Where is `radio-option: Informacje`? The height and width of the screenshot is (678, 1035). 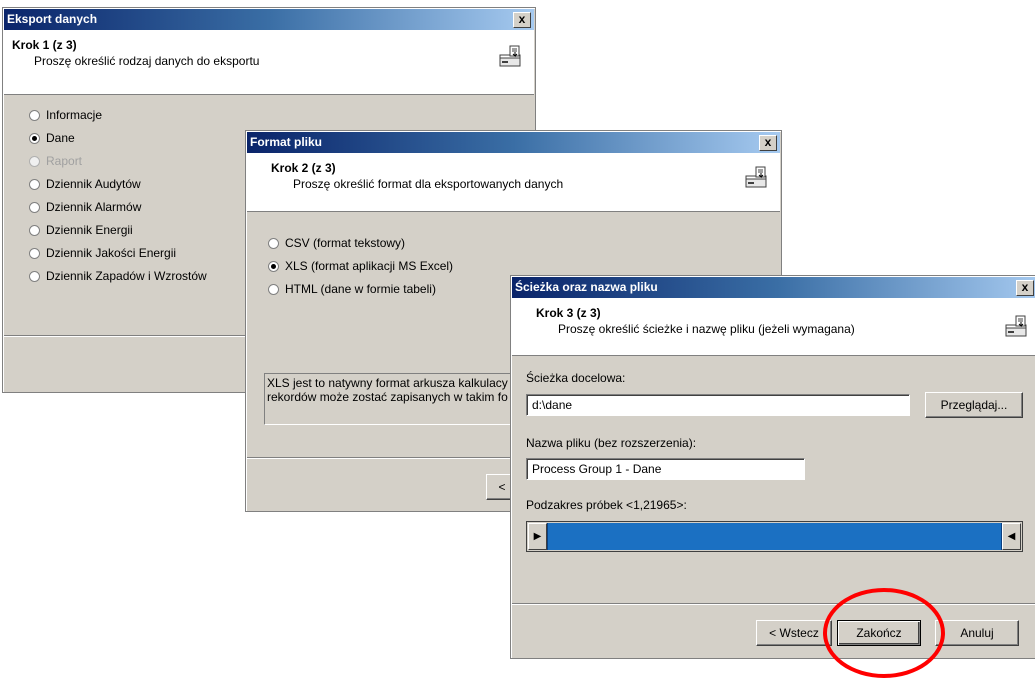 radio-option: Informacje is located at coordinates (65, 115).